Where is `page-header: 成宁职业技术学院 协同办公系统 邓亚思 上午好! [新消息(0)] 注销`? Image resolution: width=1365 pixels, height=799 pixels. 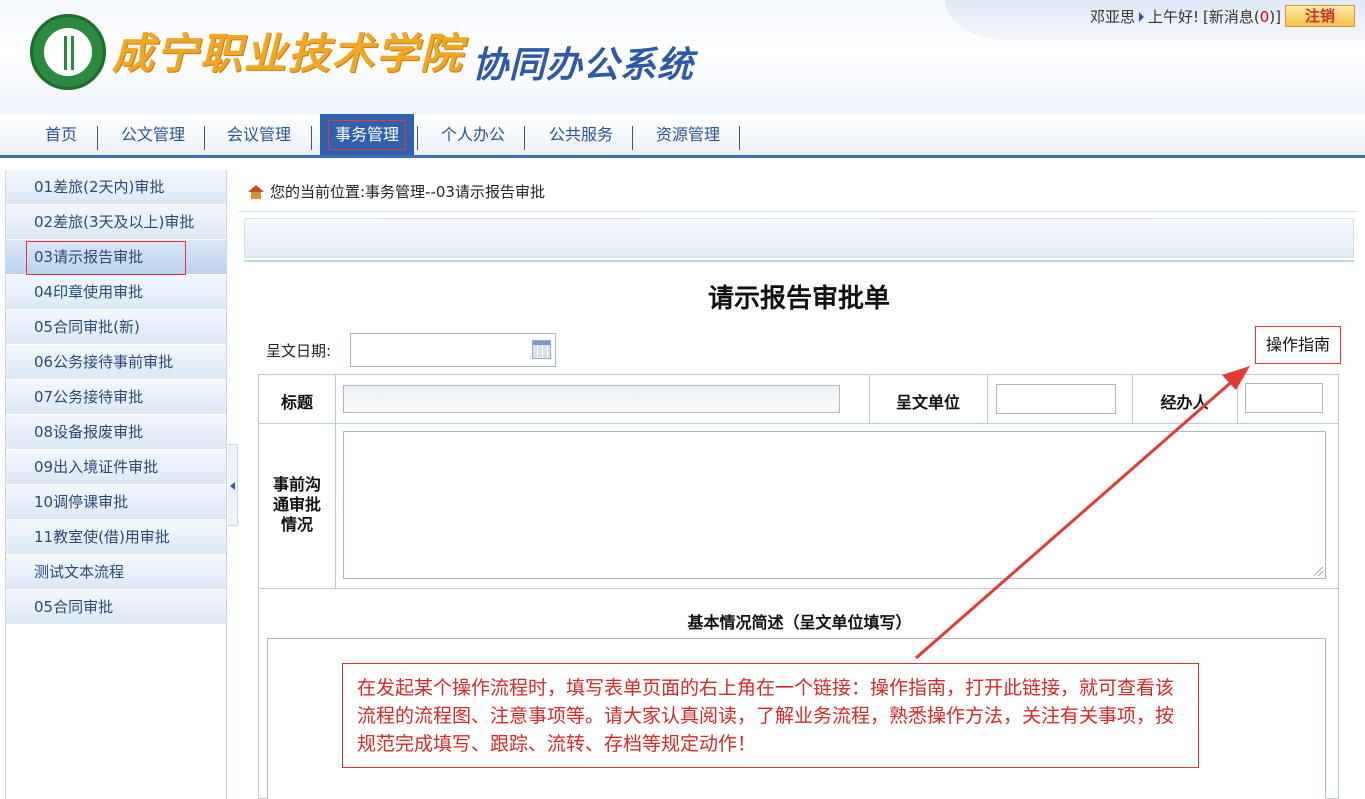 page-header: 成宁职业技术学院 协同办公系统 邓亚思 上午好! [新消息(0)] 注销 is located at coordinates (682, 57).